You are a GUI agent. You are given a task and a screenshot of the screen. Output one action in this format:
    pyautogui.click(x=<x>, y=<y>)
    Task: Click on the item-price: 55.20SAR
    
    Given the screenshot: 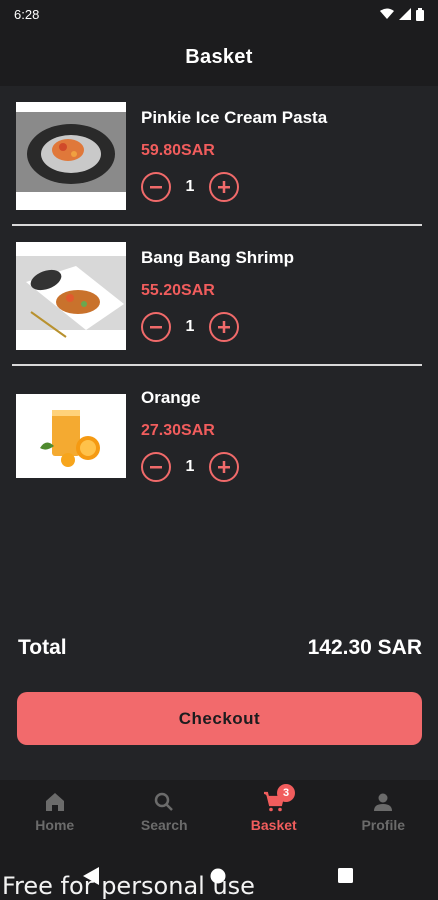 What is the action you would take?
    pyautogui.click(x=178, y=290)
    